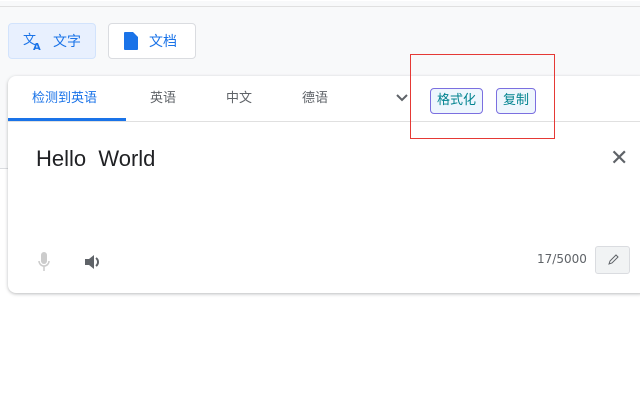  I want to click on document-mode-button: 文档, so click(152, 41).